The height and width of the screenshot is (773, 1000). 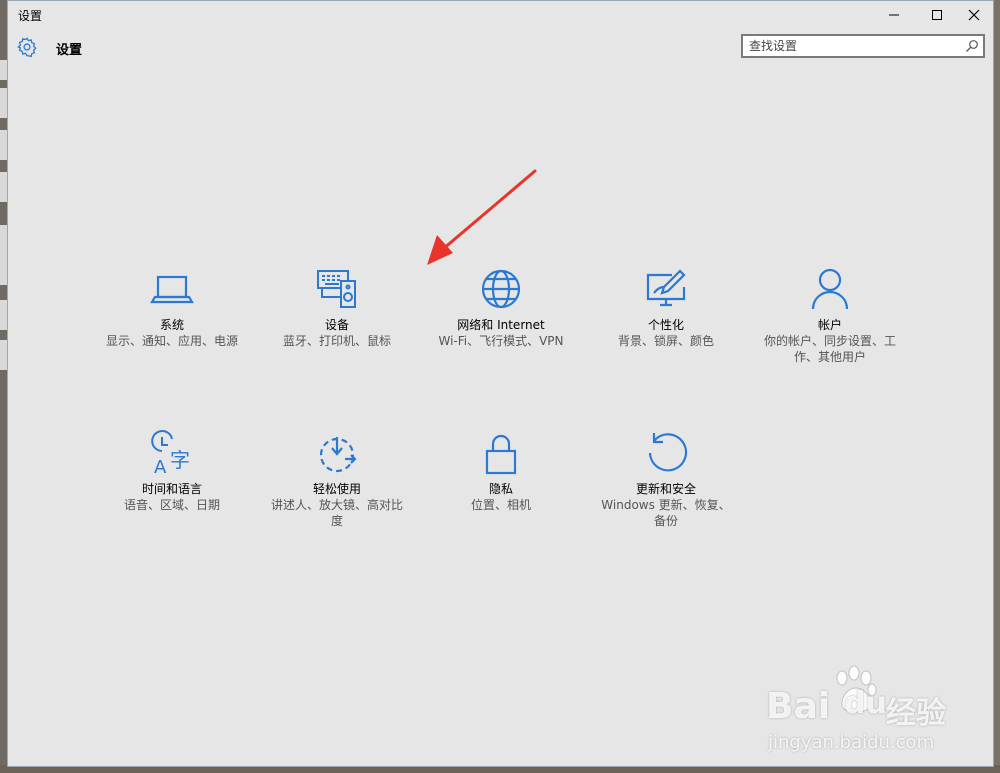 What do you see at coordinates (171, 505) in the screenshot?
I see `tile-description: 语音、区域、日期` at bounding box center [171, 505].